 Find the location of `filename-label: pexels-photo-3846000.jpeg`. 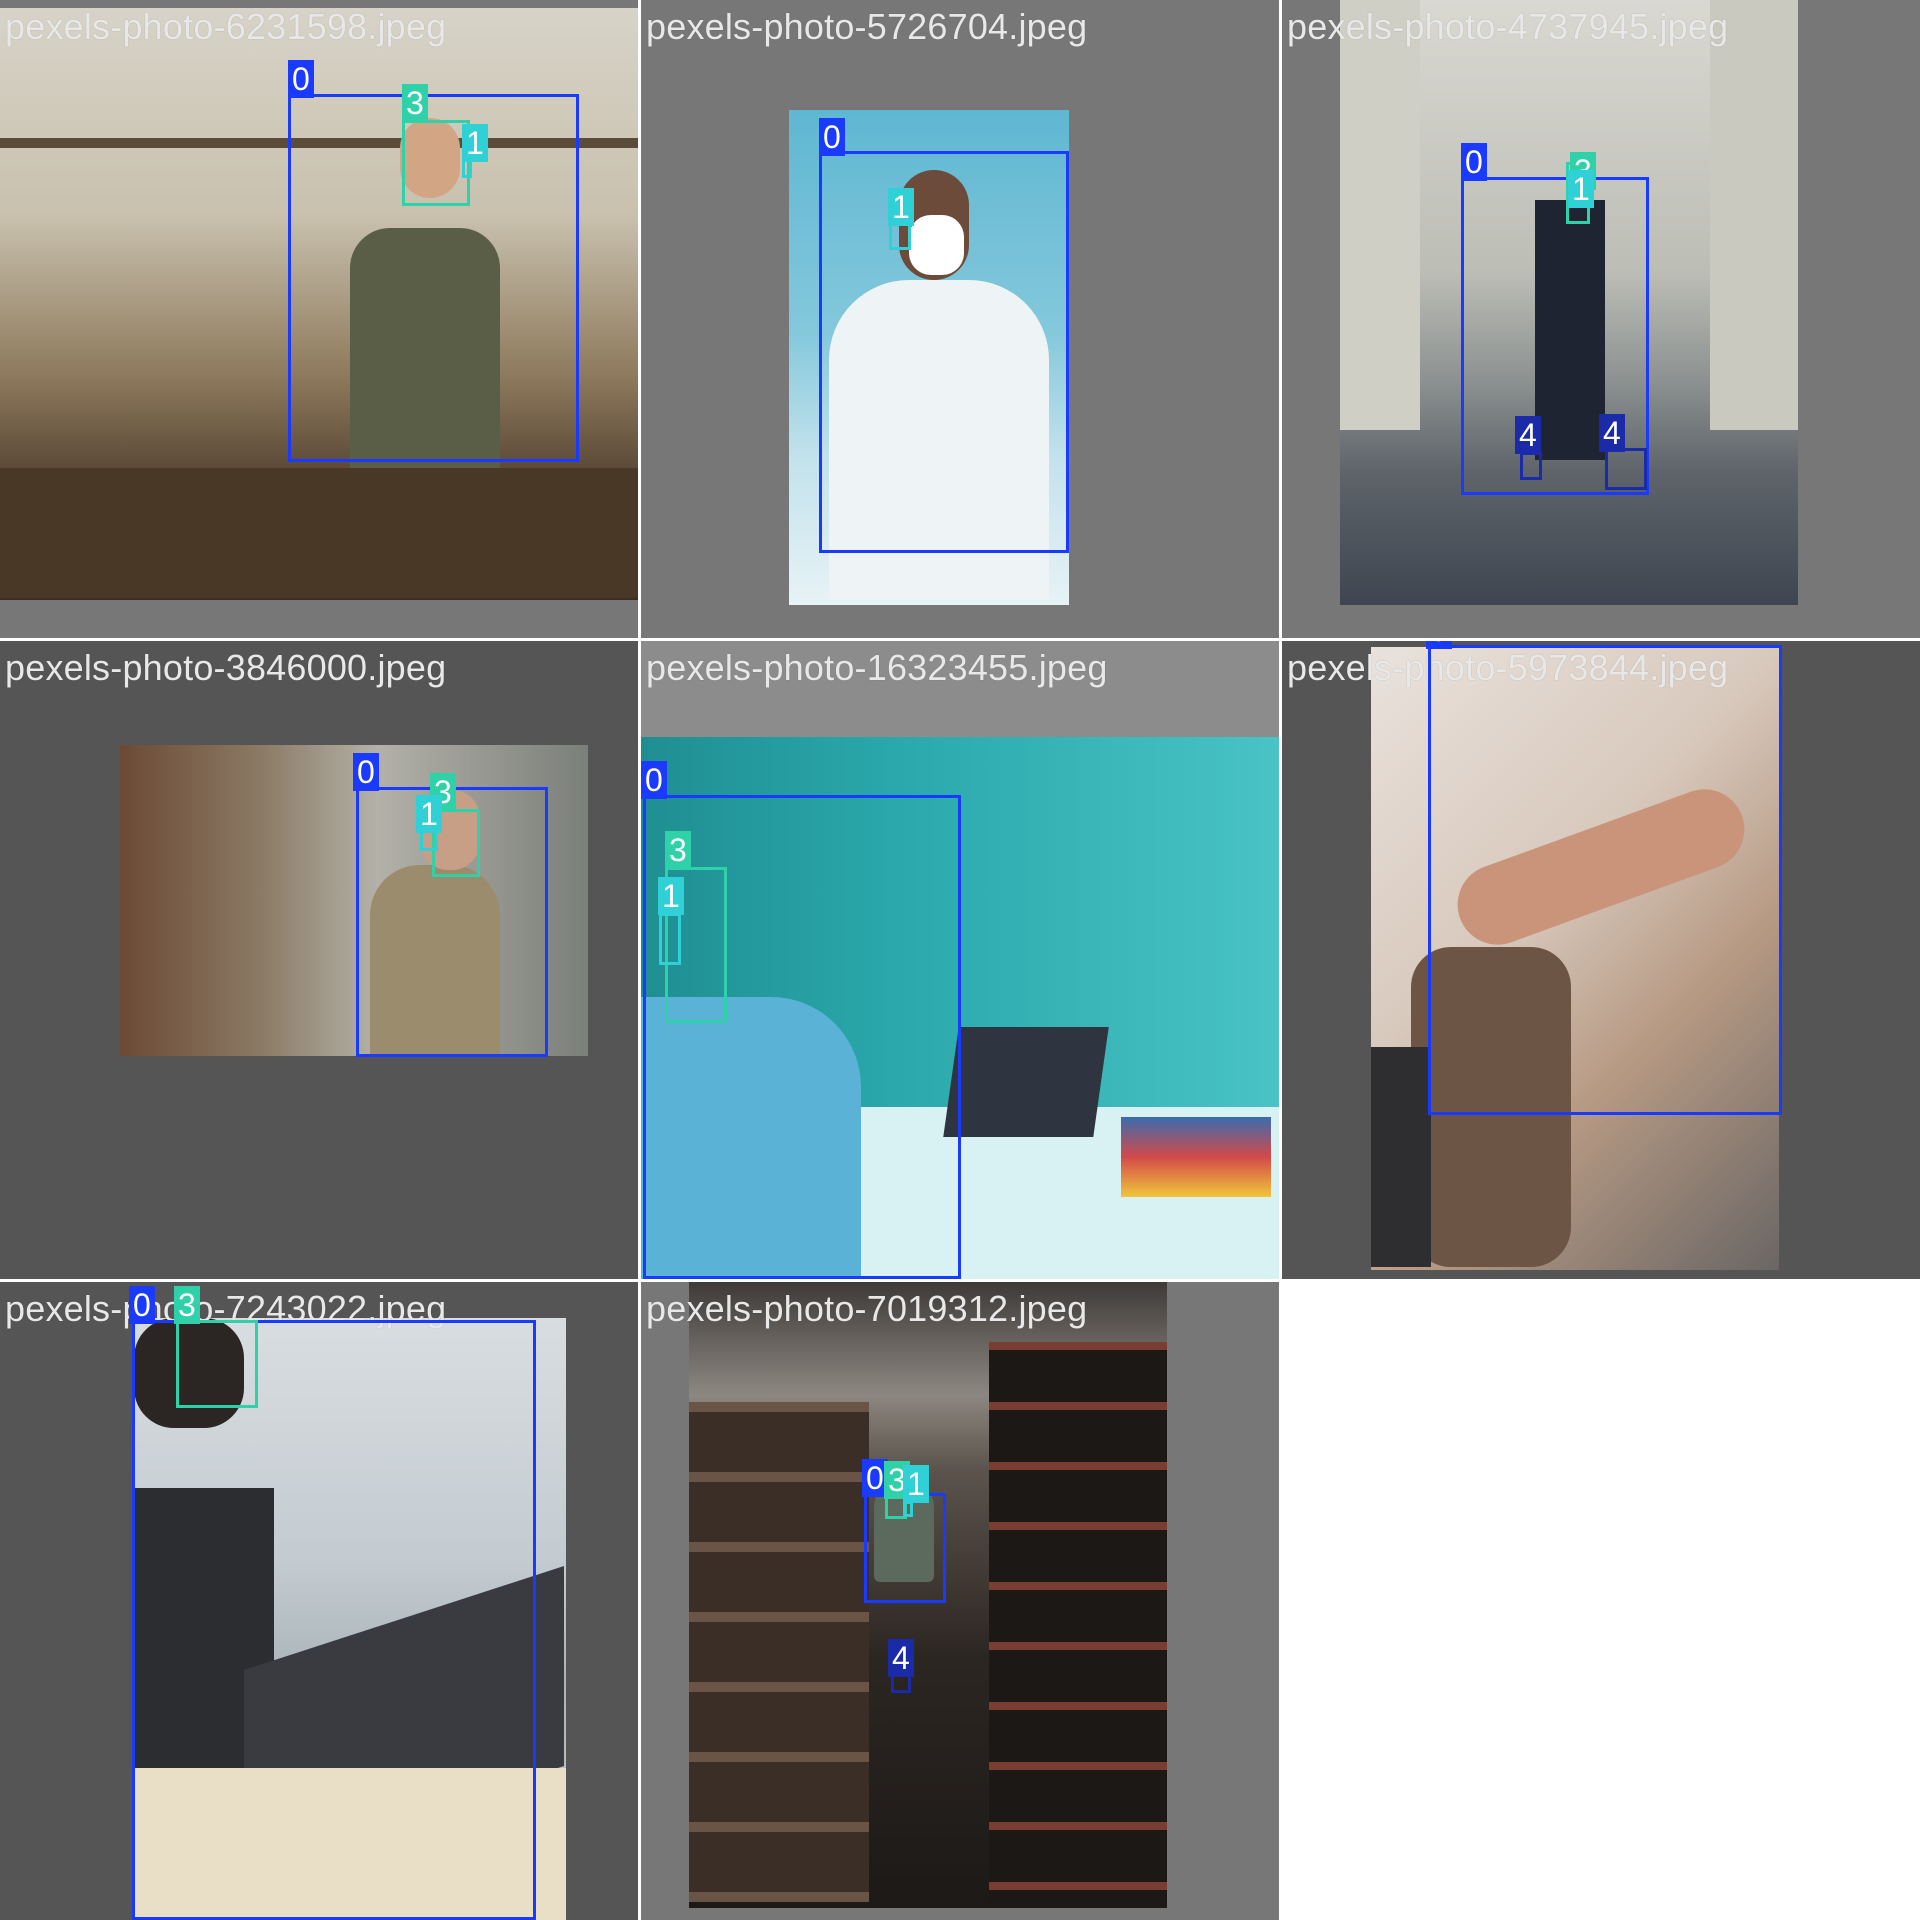

filename-label: pexels-photo-3846000.jpeg is located at coordinates (226, 667).